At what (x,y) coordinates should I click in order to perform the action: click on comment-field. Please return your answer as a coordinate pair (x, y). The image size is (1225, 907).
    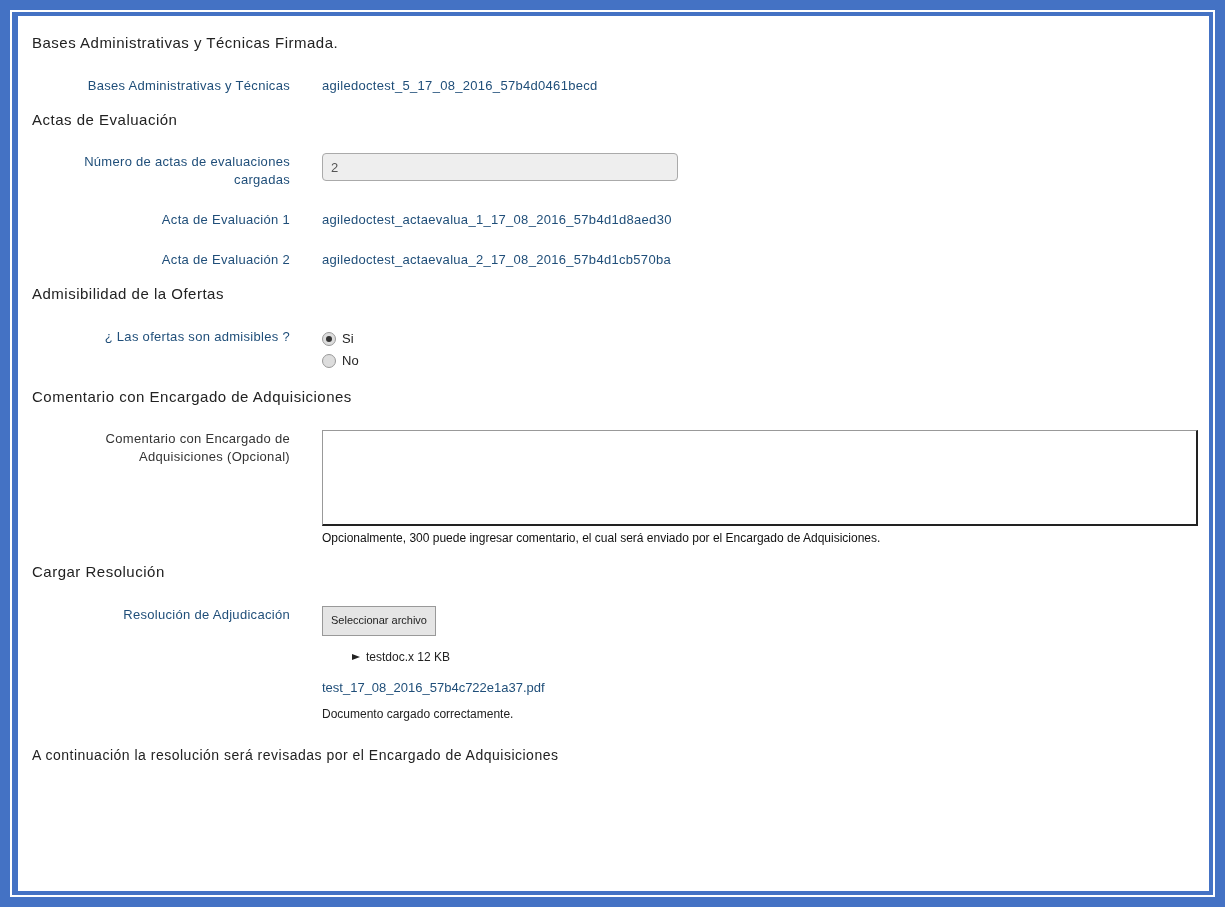
    Looking at the image, I should click on (760, 478).